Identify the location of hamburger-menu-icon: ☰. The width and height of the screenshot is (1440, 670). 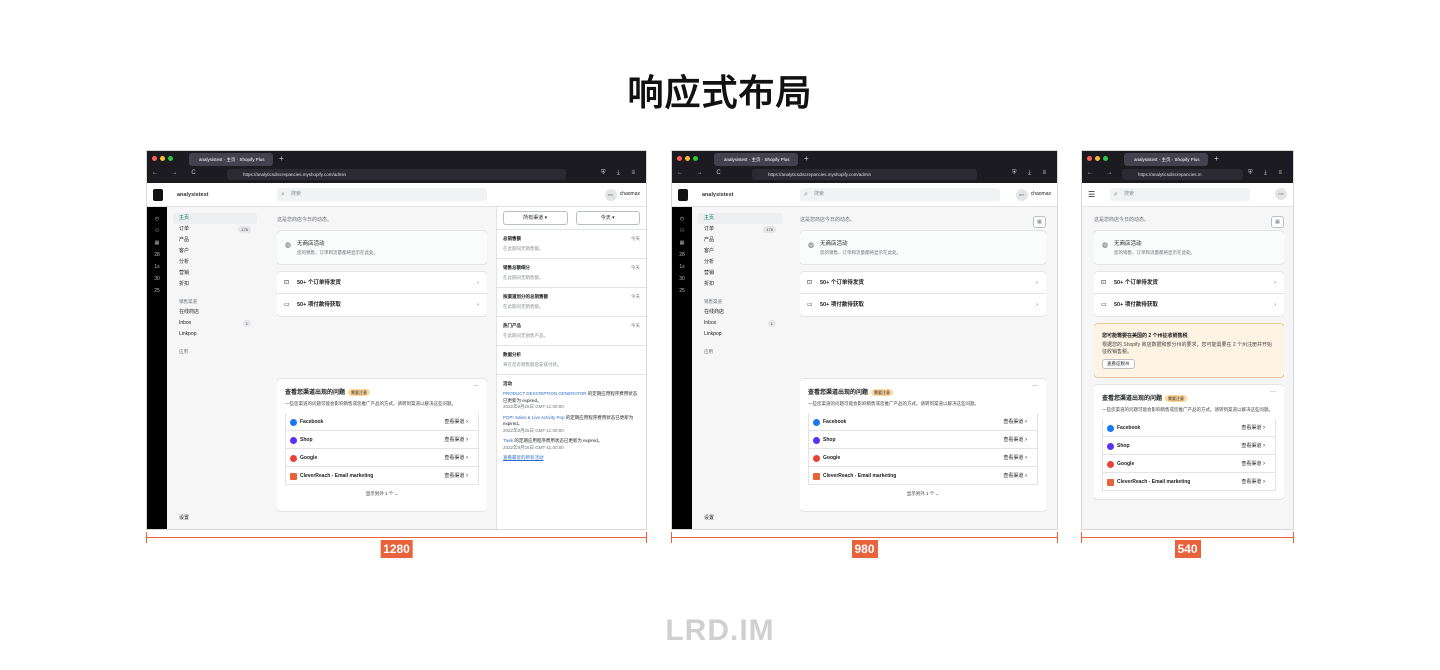
(1091, 195).